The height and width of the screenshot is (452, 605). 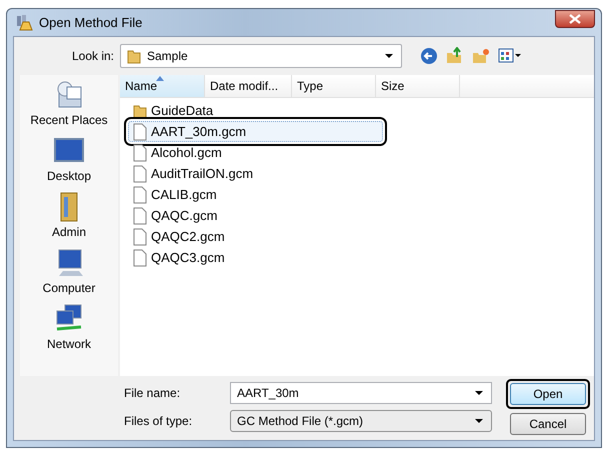 I want to click on window-title: Open Method File, so click(x=91, y=22).